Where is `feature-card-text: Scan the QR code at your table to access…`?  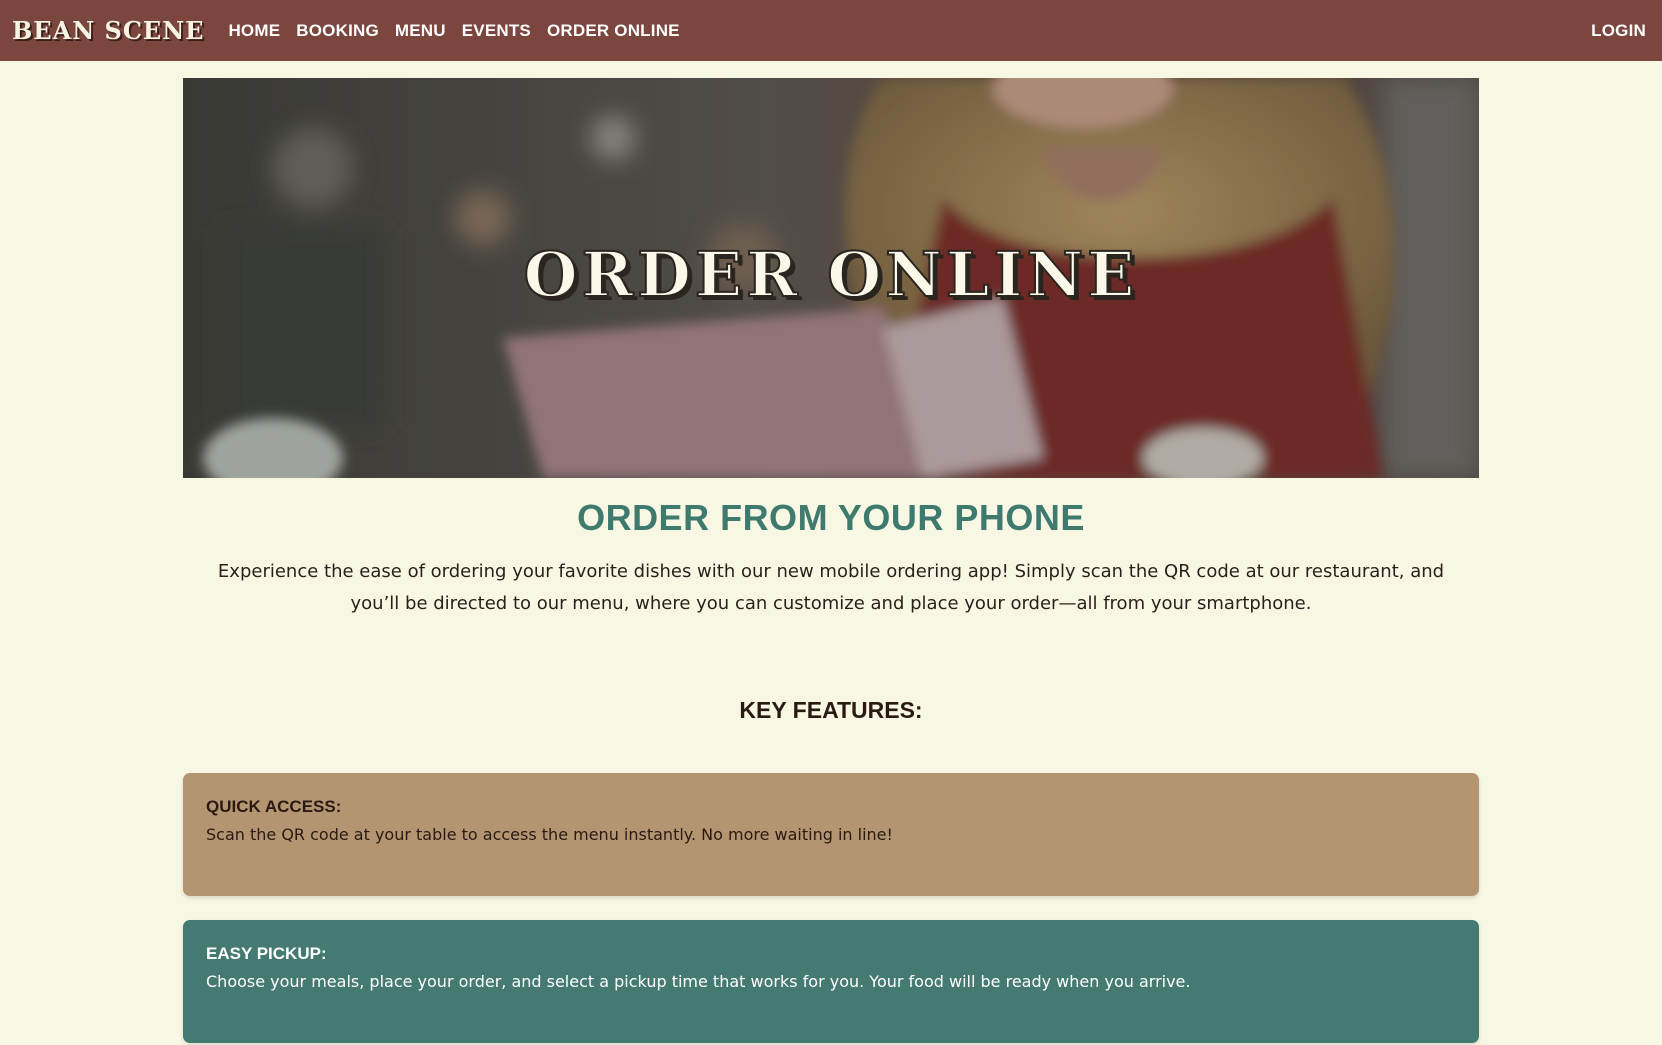 feature-card-text: Scan the QR code at your table to access… is located at coordinates (549, 834).